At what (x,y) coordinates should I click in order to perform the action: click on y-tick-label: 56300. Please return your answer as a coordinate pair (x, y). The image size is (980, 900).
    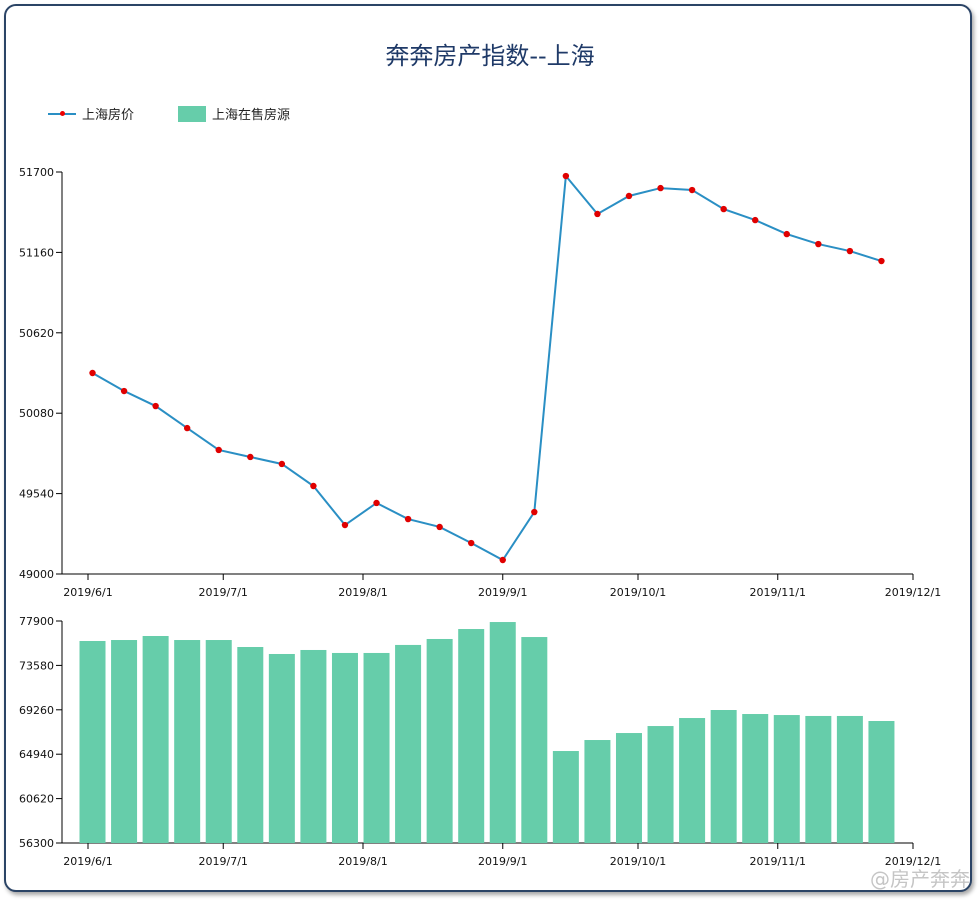
    Looking at the image, I should click on (36, 843).